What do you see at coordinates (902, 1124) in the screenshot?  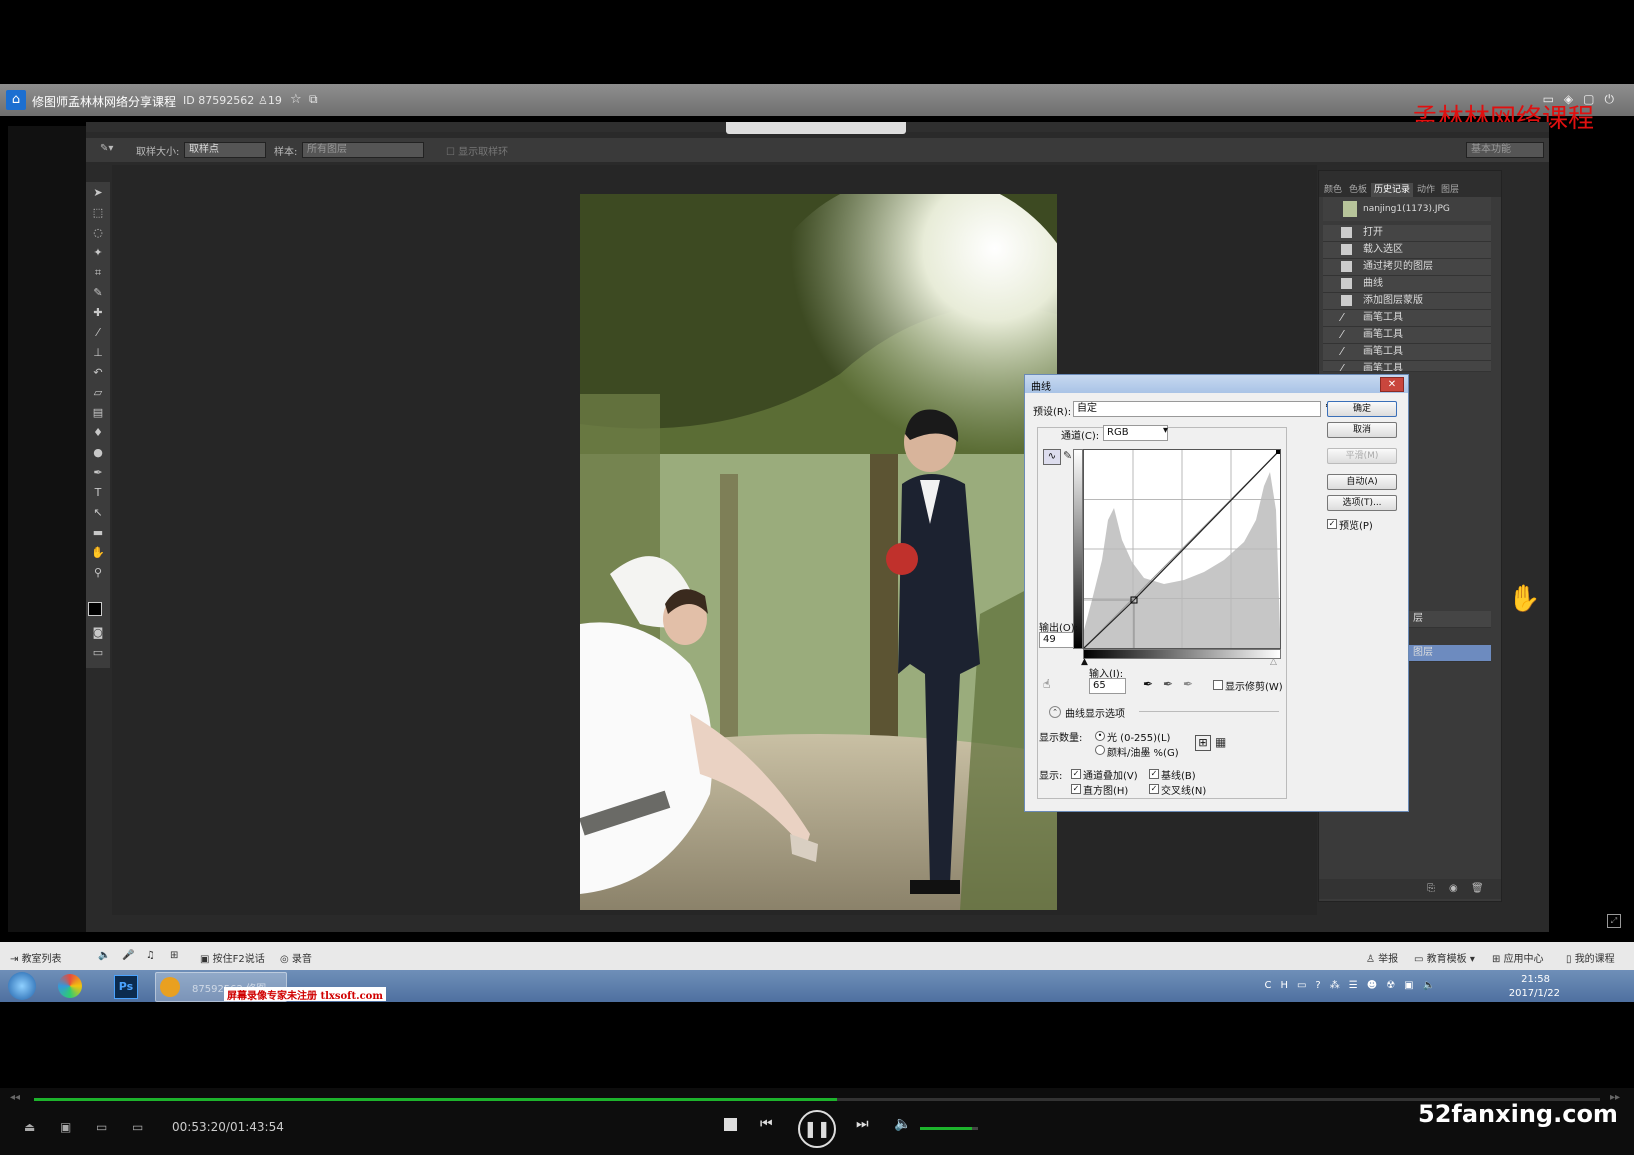 I see `volume-icon: 🔈` at bounding box center [902, 1124].